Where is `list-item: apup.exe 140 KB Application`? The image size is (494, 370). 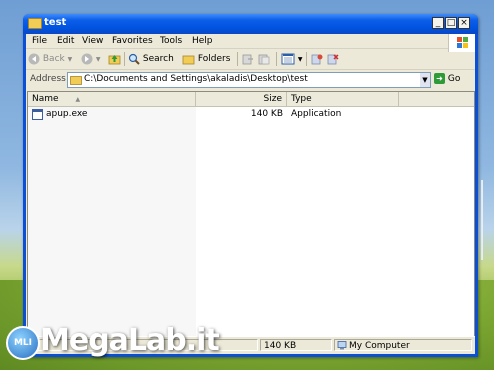
list-item: apup.exe 140 KB Application is located at coordinates (251, 114).